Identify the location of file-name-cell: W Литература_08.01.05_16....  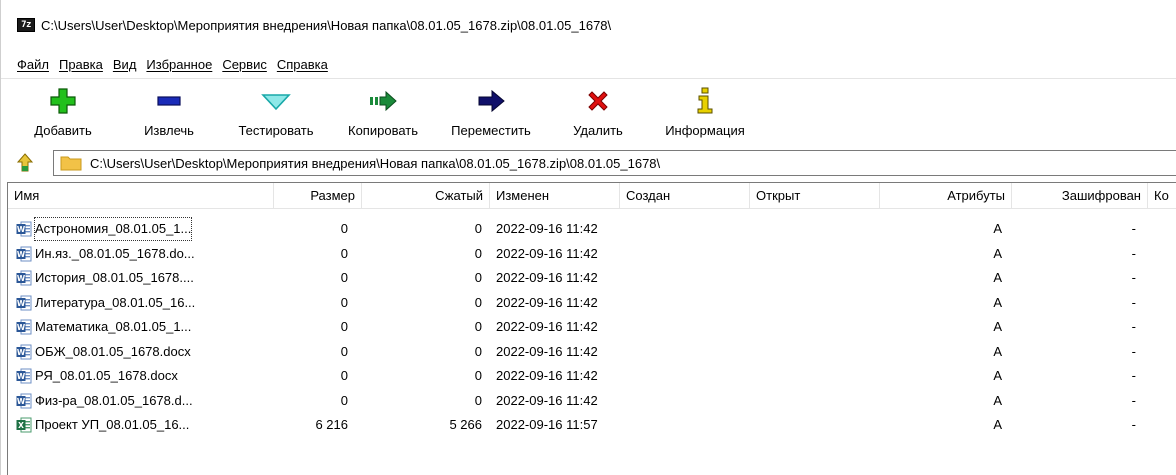
(143, 303).